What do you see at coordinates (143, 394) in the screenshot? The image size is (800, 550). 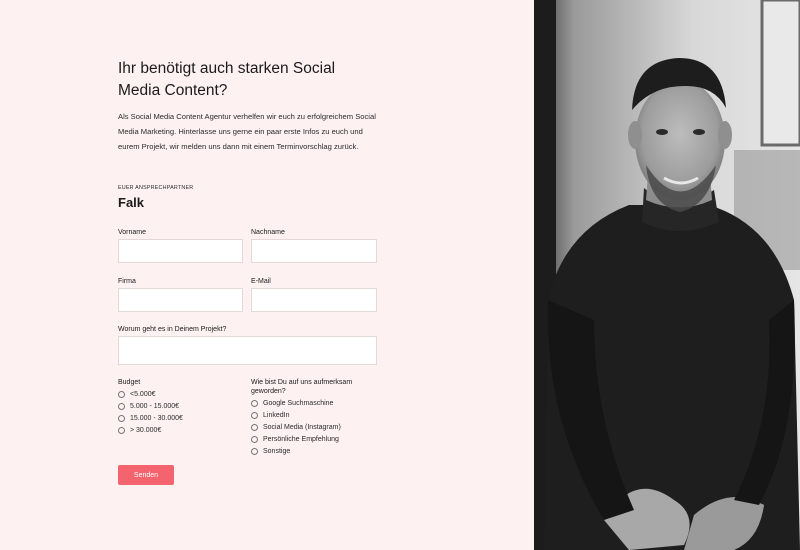 I see `budget-option-label: <5.000€` at bounding box center [143, 394].